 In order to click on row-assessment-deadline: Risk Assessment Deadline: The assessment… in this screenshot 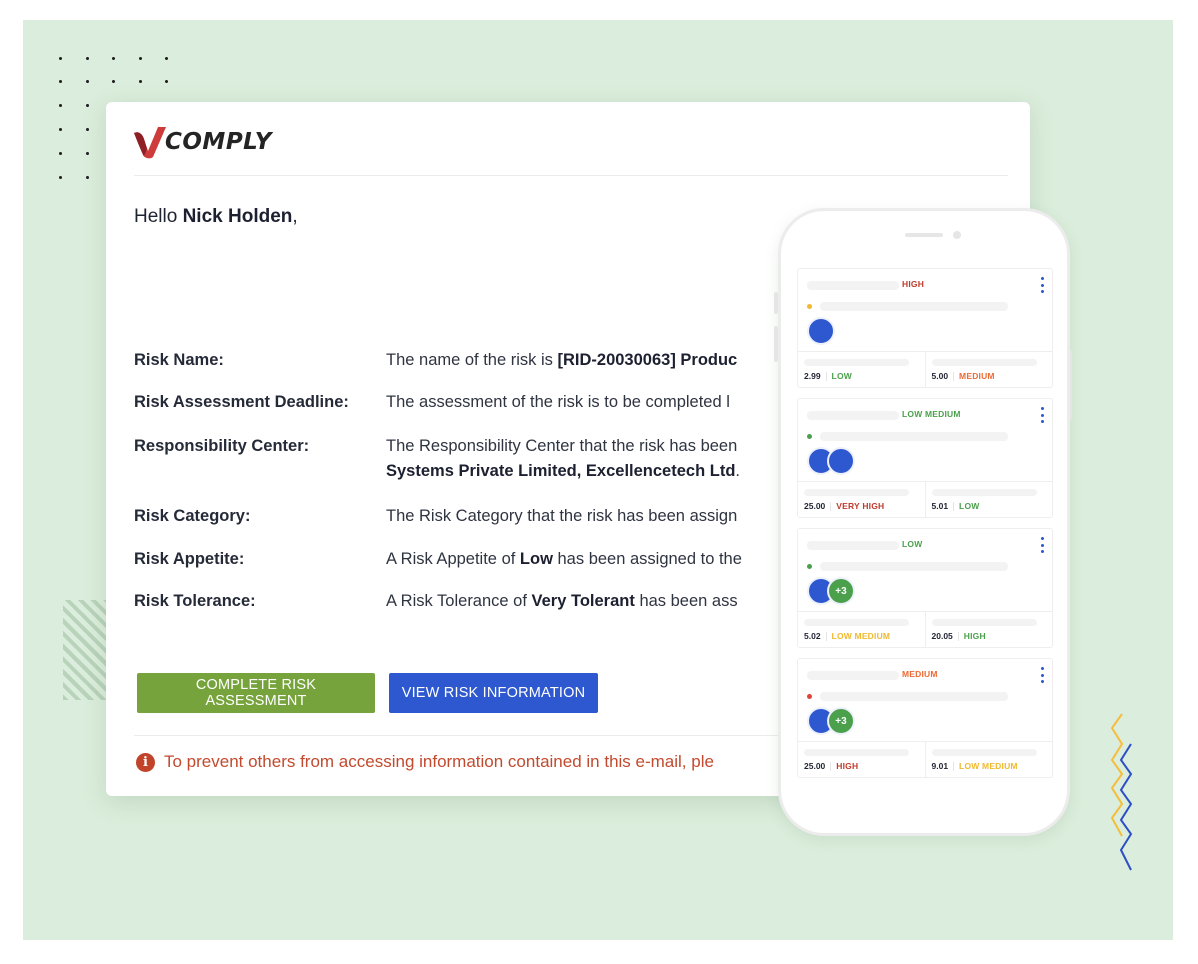, I will do `click(432, 402)`.